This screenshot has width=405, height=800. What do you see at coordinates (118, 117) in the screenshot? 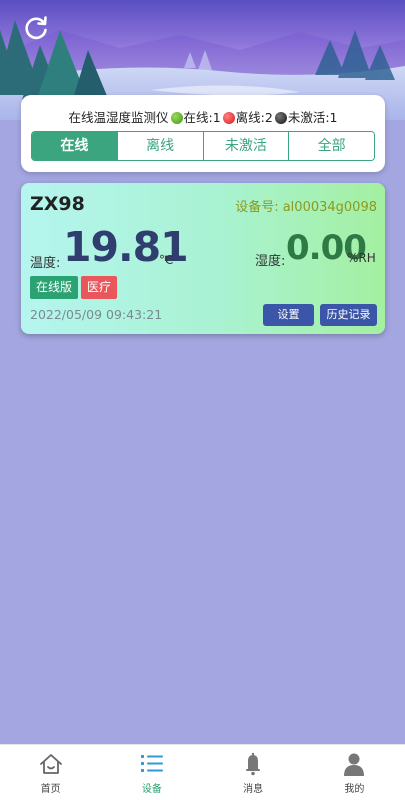
I see `summary-title: 在线温湿度监测仪` at bounding box center [118, 117].